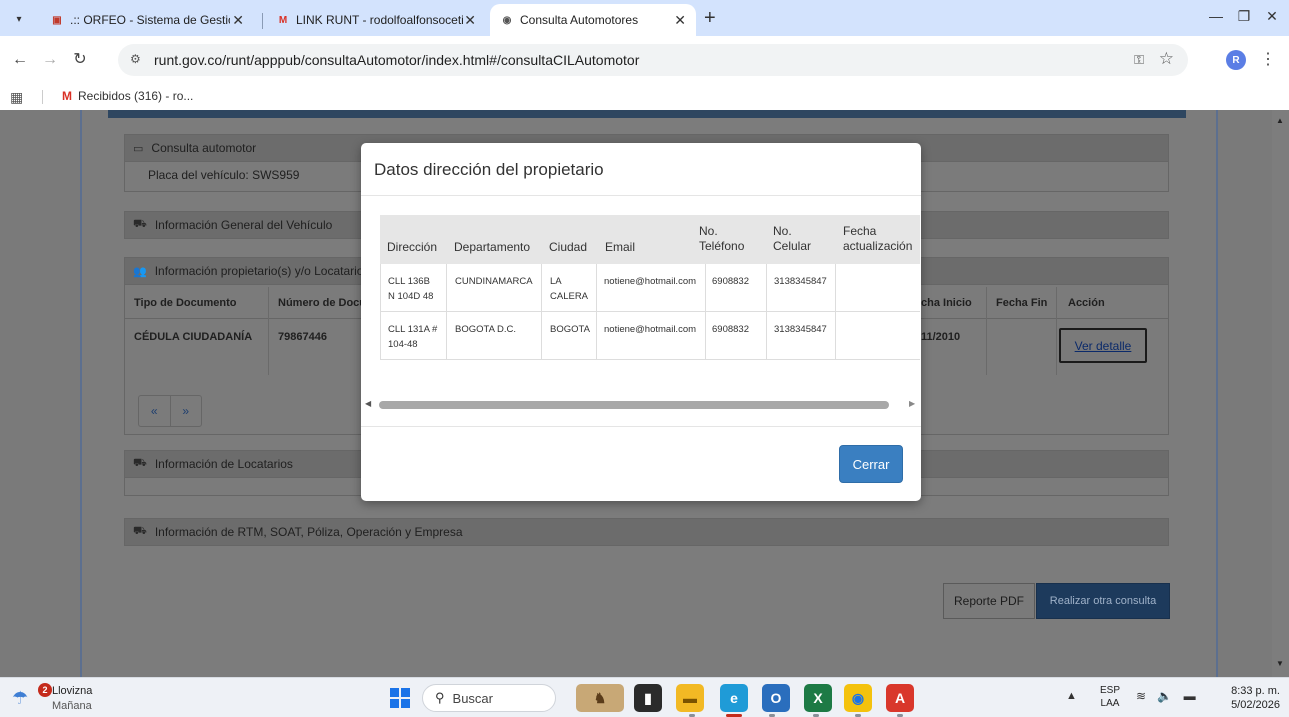 The height and width of the screenshot is (717, 1289). Describe the element at coordinates (818, 698) in the screenshot. I see `excel-icon: X` at that location.